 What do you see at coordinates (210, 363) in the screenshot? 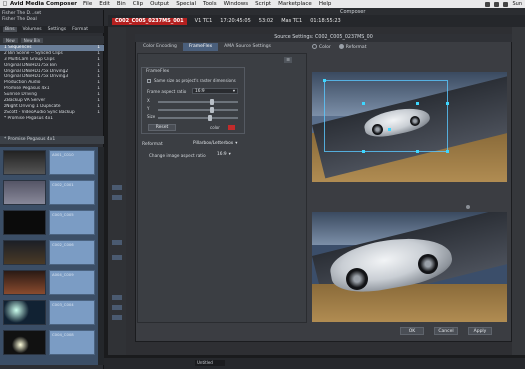
I see `sequence-field: Untitled` at bounding box center [210, 363].